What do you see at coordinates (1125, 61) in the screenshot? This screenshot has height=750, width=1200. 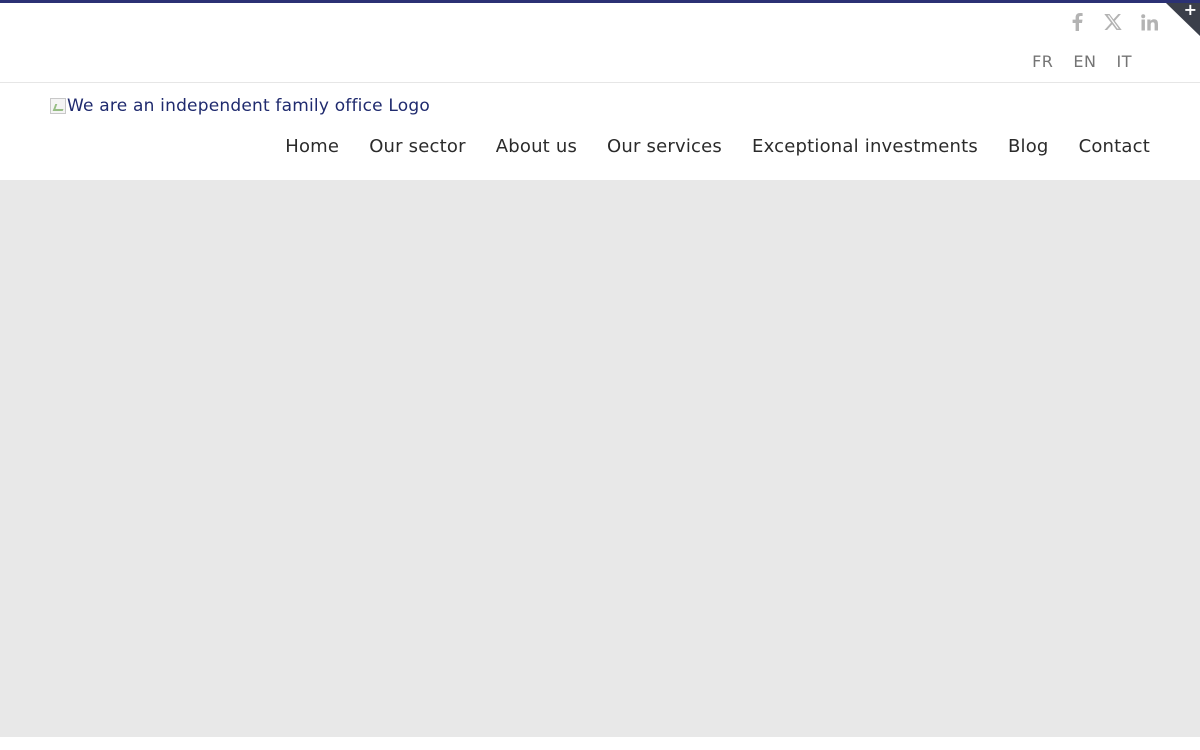 I see `lang-it: IT` at bounding box center [1125, 61].